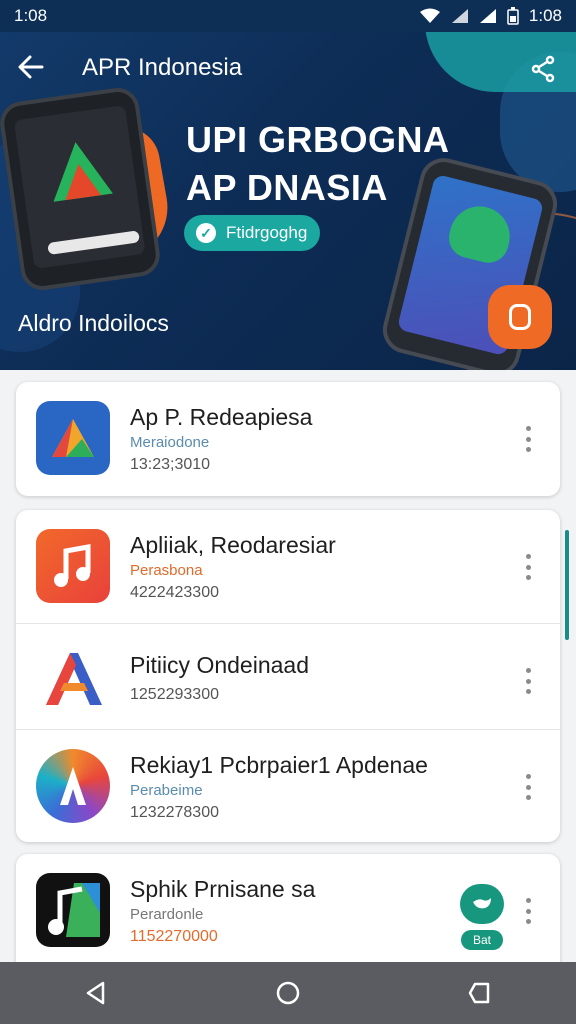 The image size is (576, 1024). I want to click on gradient-a-icon, so click(73, 786).